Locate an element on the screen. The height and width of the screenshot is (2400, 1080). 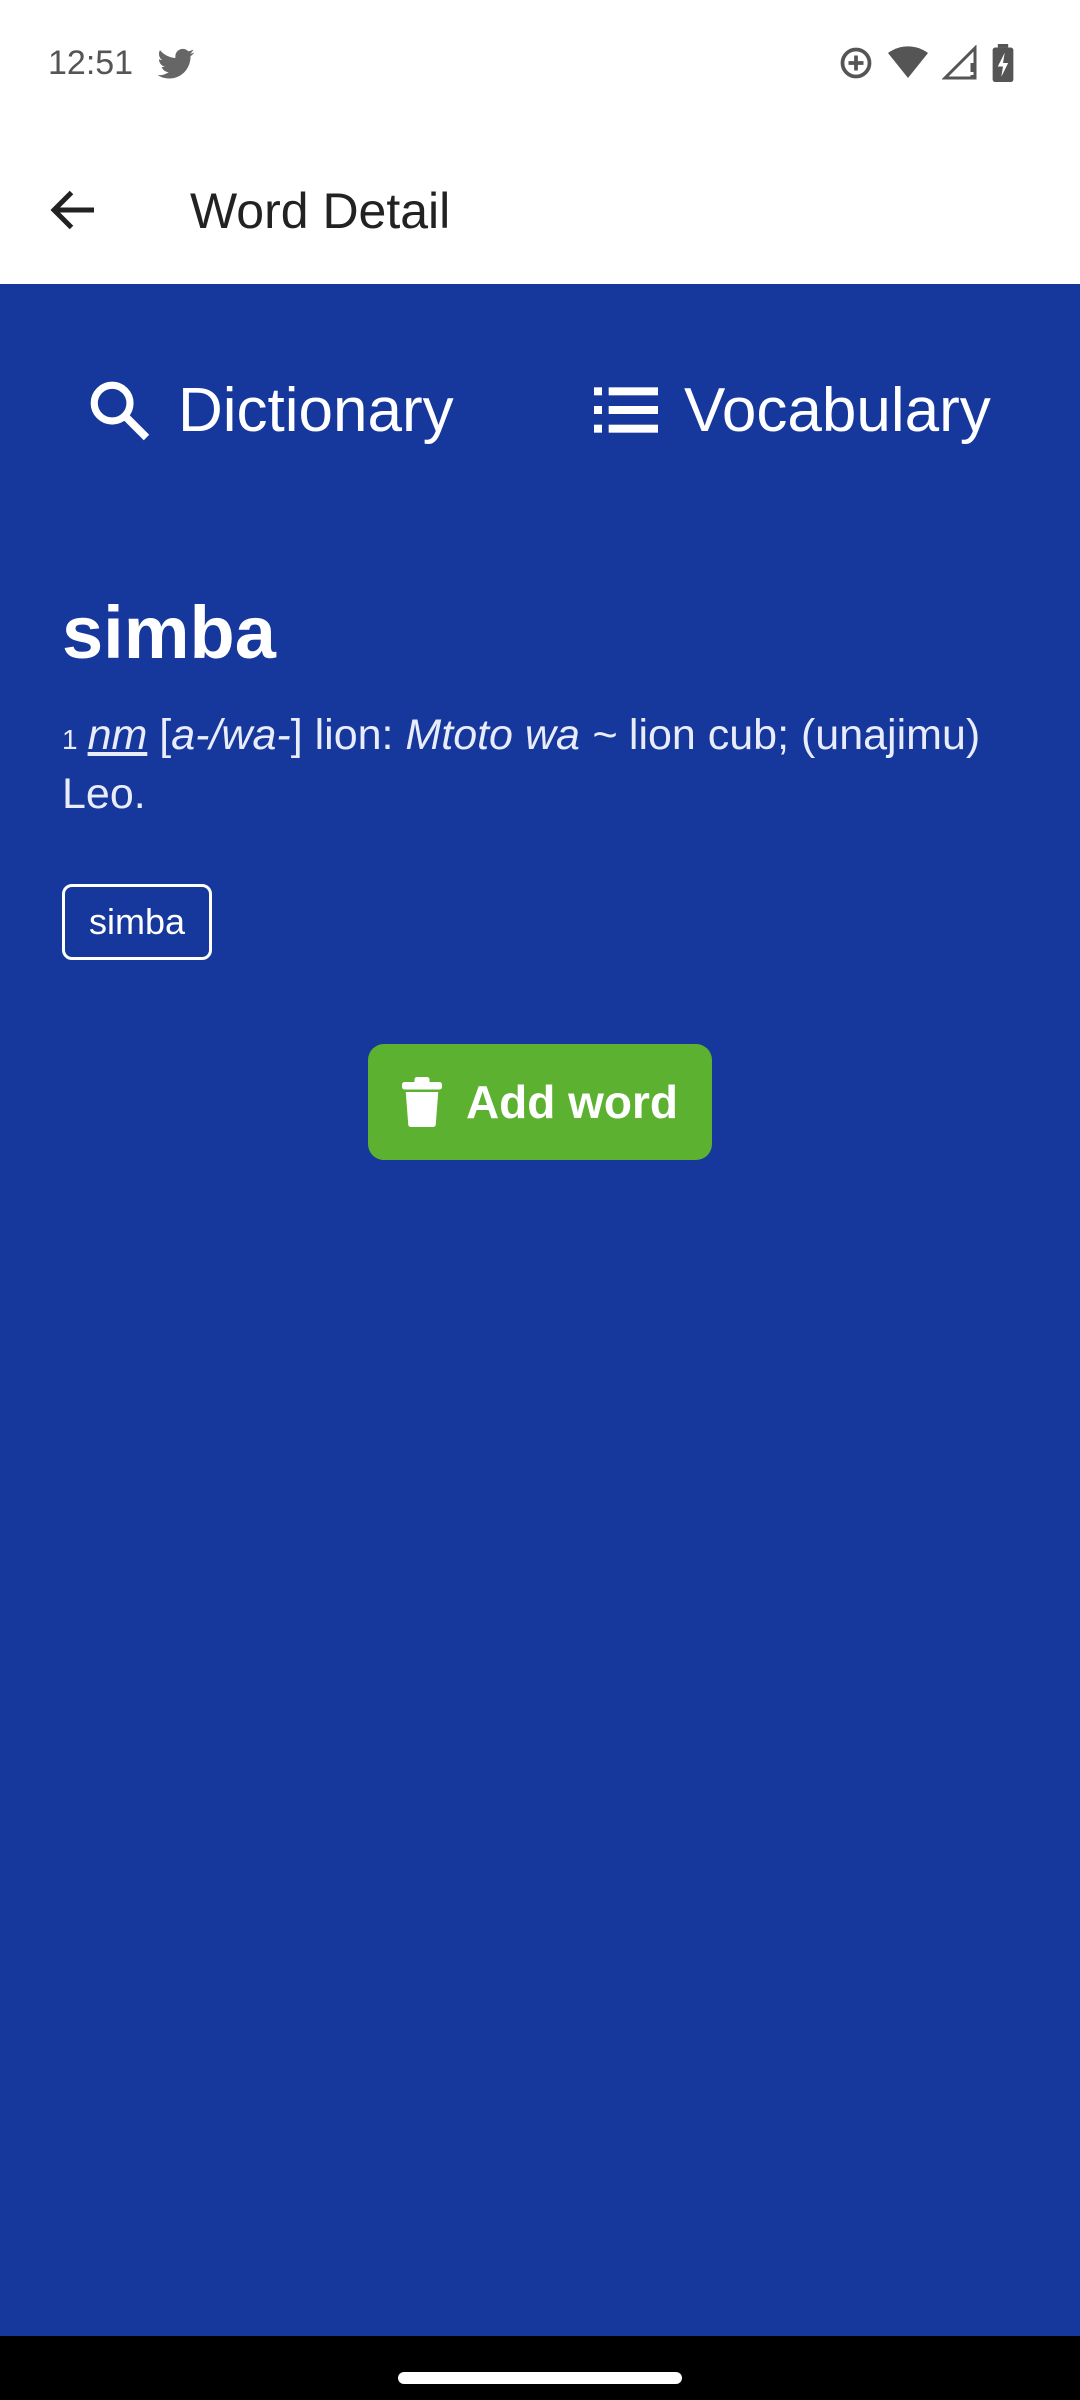
trash-icon is located at coordinates (421, 1102).